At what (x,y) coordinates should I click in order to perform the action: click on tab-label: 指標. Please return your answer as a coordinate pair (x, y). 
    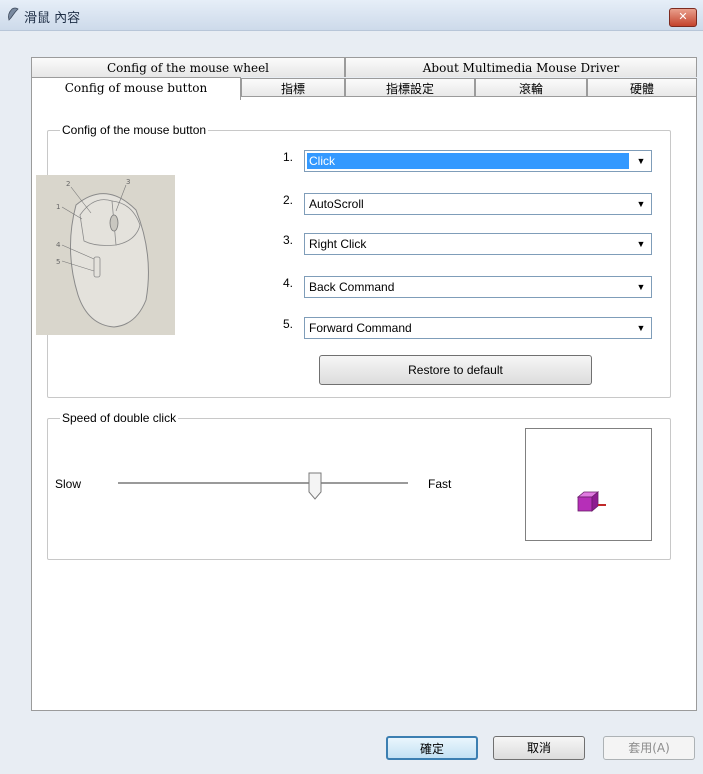
    Looking at the image, I should click on (292, 89).